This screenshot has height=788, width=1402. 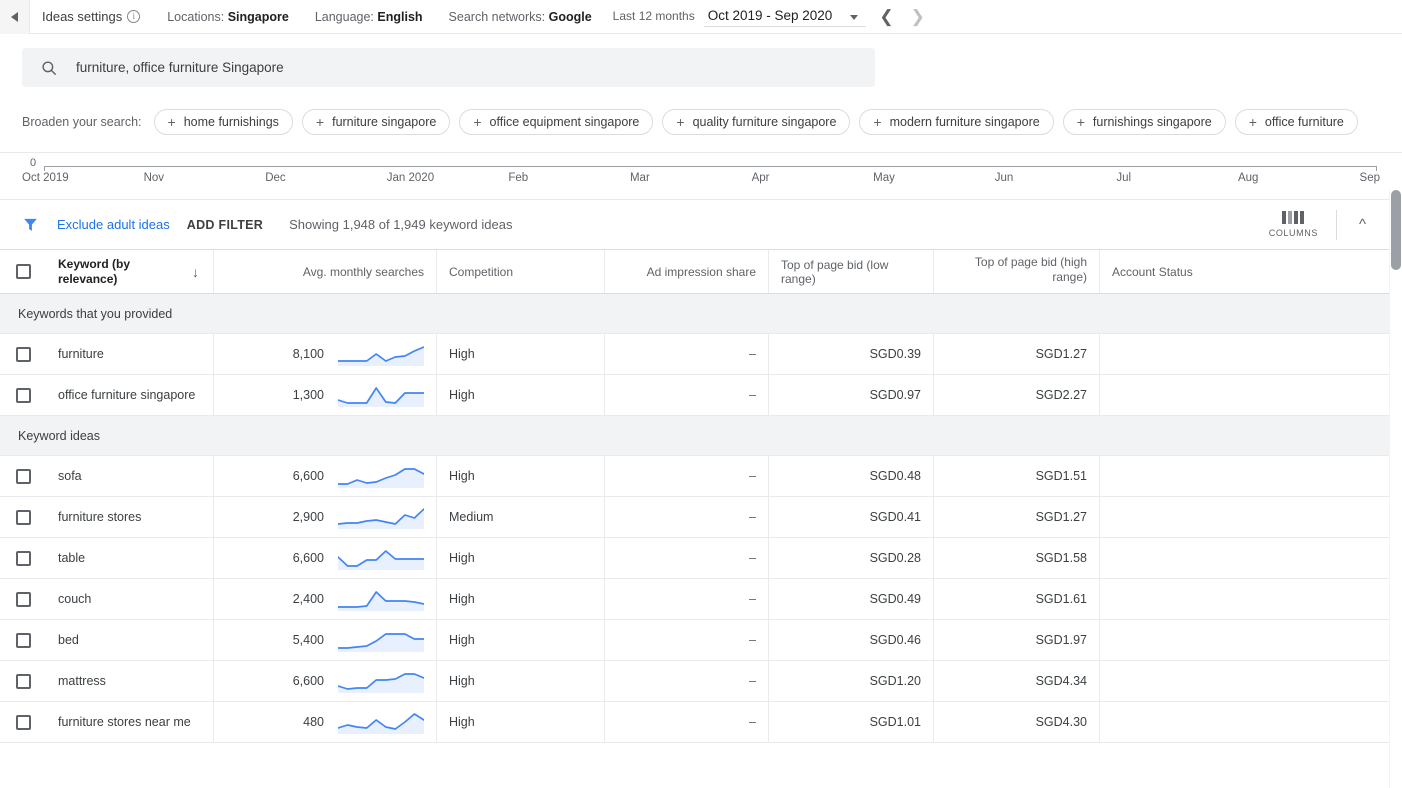 What do you see at coordinates (196, 16) in the screenshot?
I see `locations-label: Locations:` at bounding box center [196, 16].